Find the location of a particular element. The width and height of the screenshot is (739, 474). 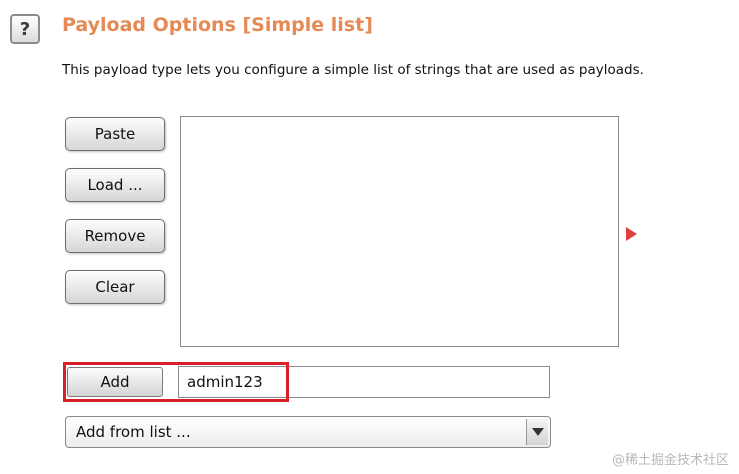

help-icon: ? is located at coordinates (25, 29).